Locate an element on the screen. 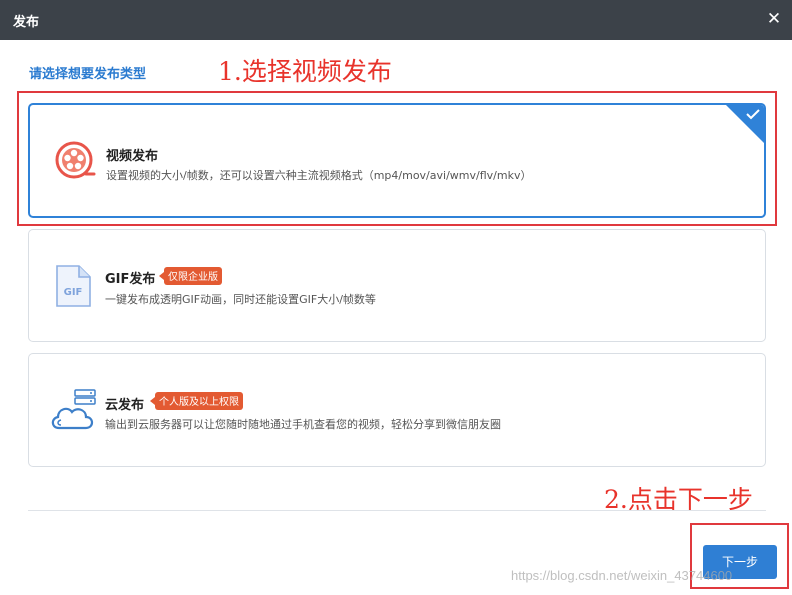 The height and width of the screenshot is (595, 792). watermark: https://blog.csdn.net/weixin_43744600 is located at coordinates (622, 575).